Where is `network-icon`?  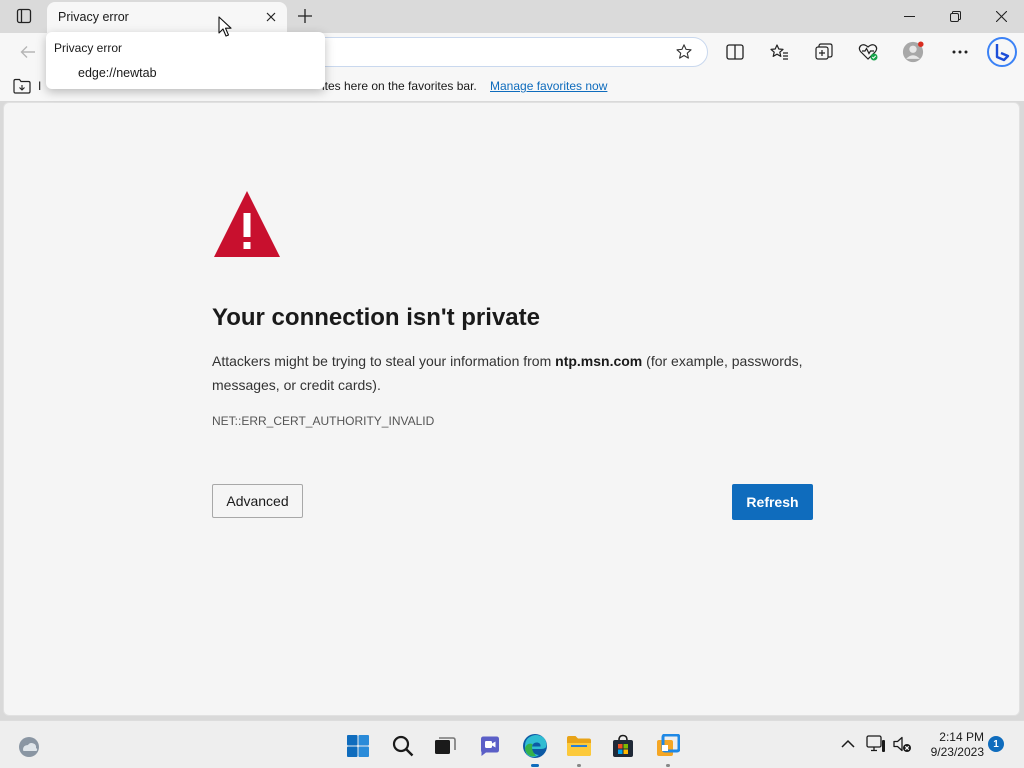
network-icon is located at coordinates (875, 743).